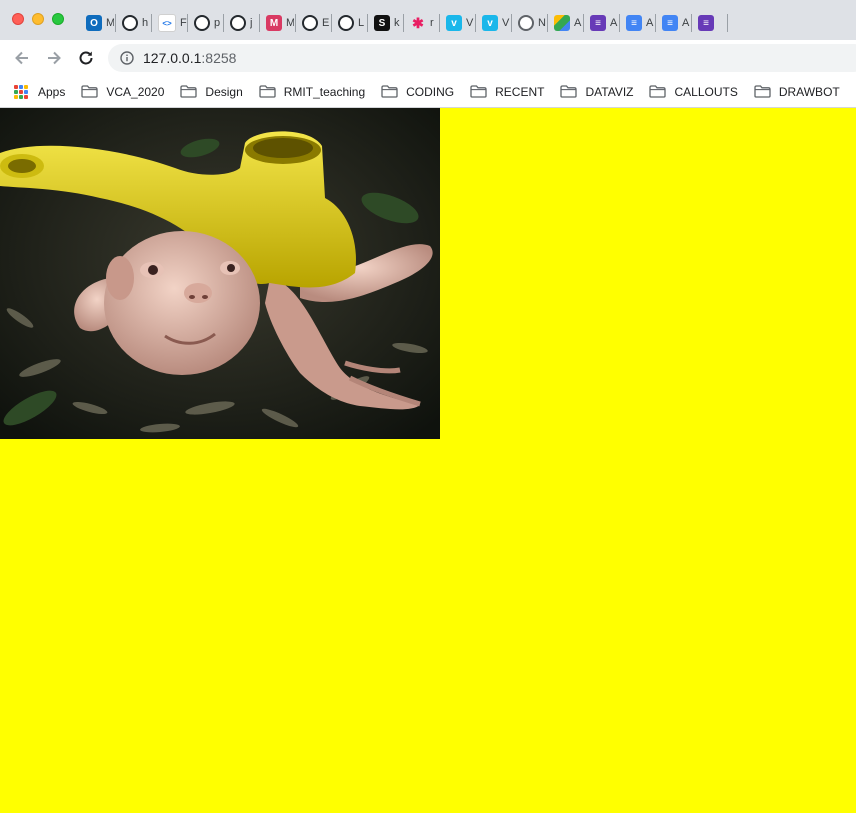  I want to click on asterisk-icon: ✱, so click(418, 22).